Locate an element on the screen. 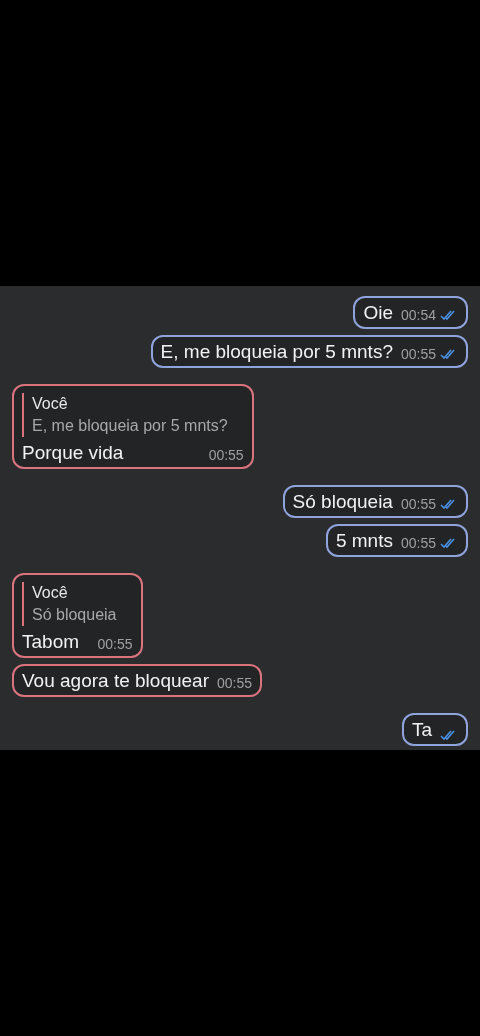 Image resolution: width=480 pixels, height=1036 pixels. reply-text: E, me bloqueia por 5 mnts? is located at coordinates (130, 426).